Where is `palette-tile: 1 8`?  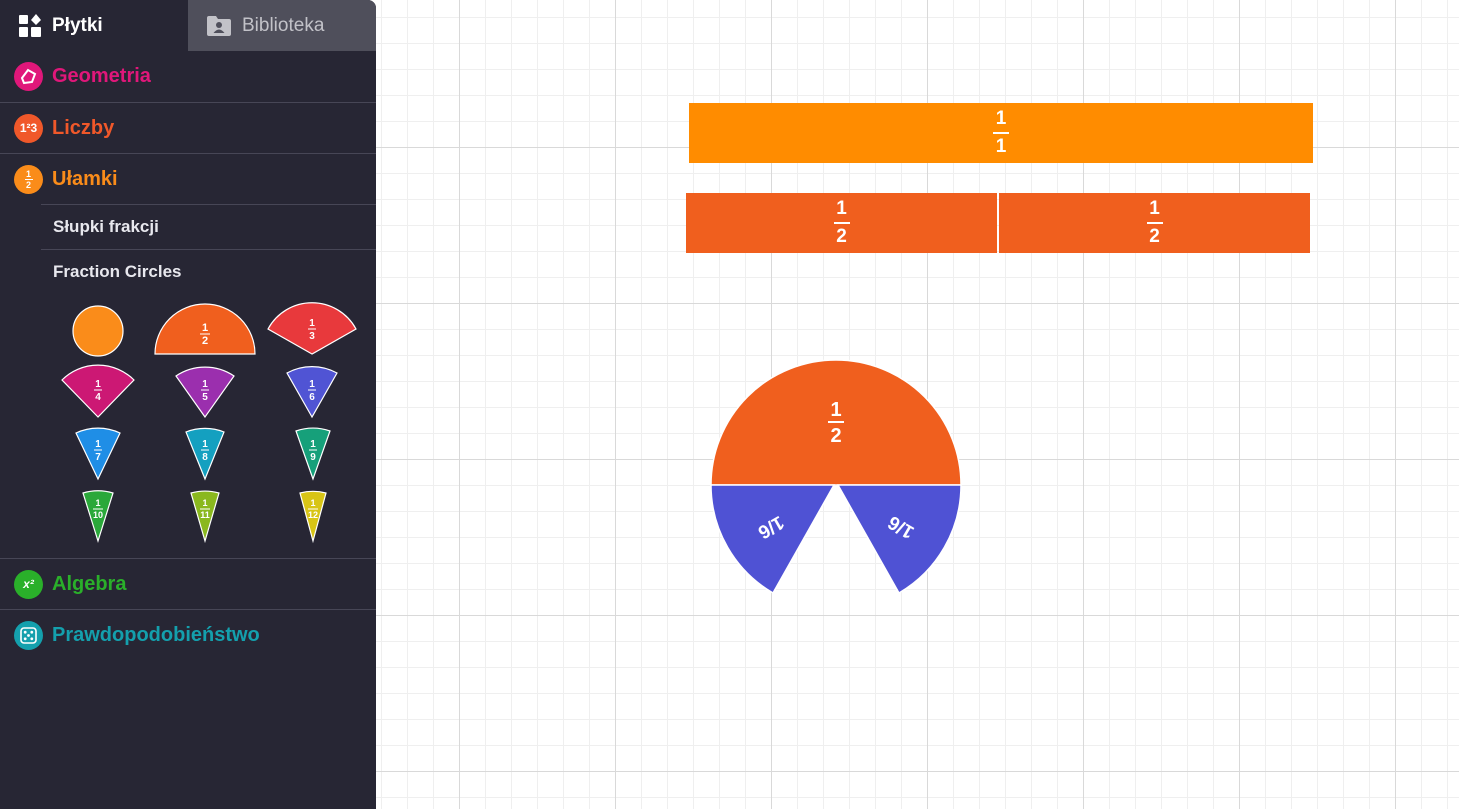
palette-tile: 1 8 is located at coordinates (205, 452).